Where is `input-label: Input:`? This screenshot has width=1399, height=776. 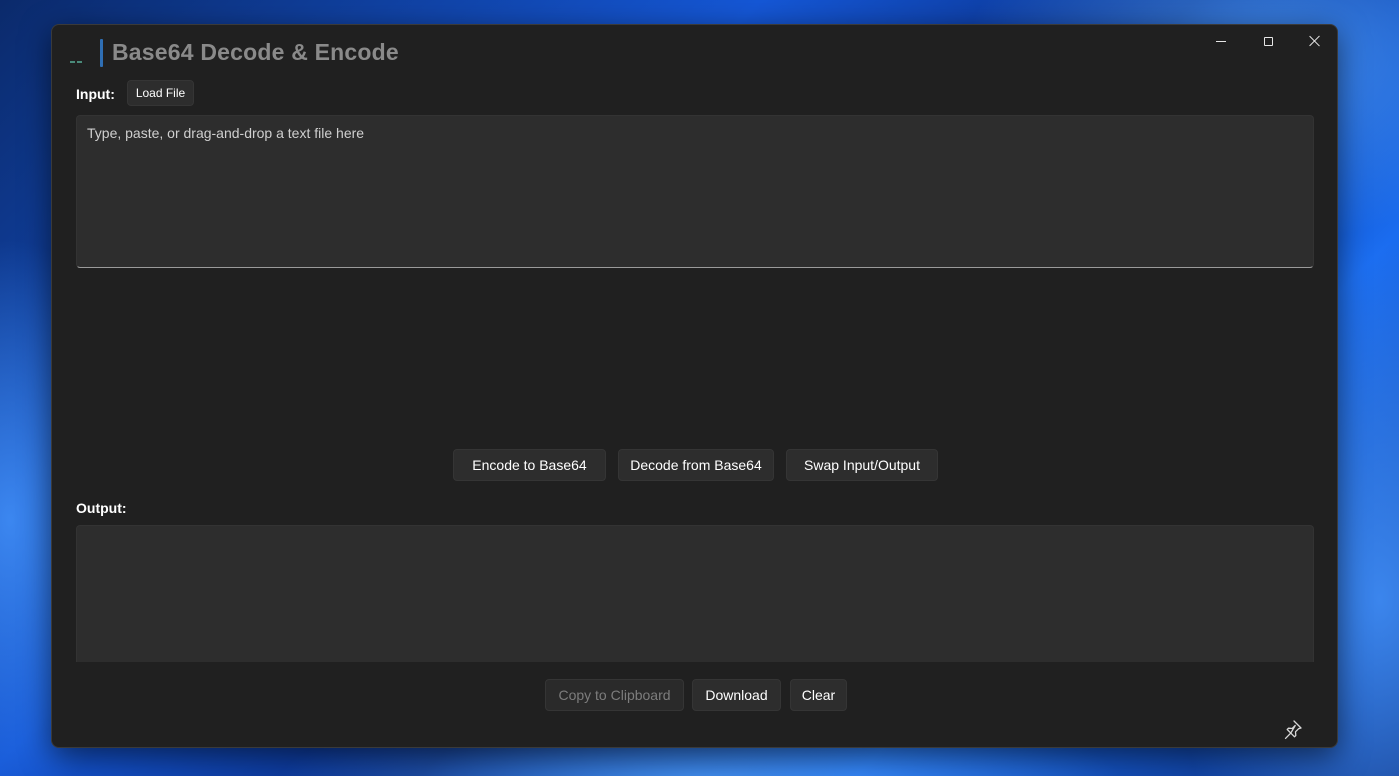 input-label: Input: is located at coordinates (95, 94).